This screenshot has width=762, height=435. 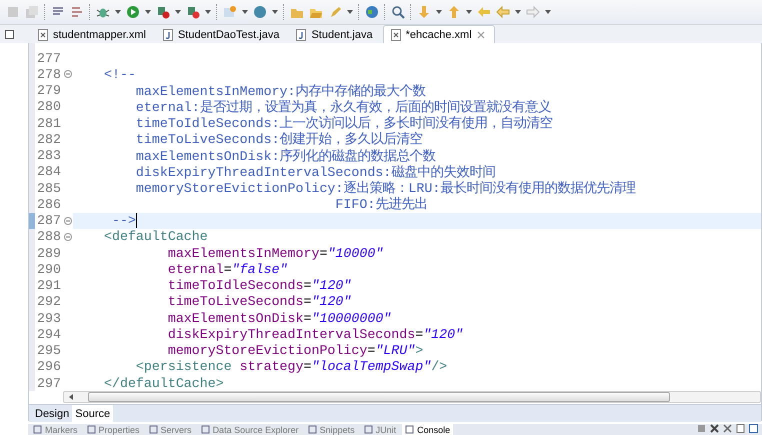 I want to click on view-tab: Properties, so click(x=113, y=429).